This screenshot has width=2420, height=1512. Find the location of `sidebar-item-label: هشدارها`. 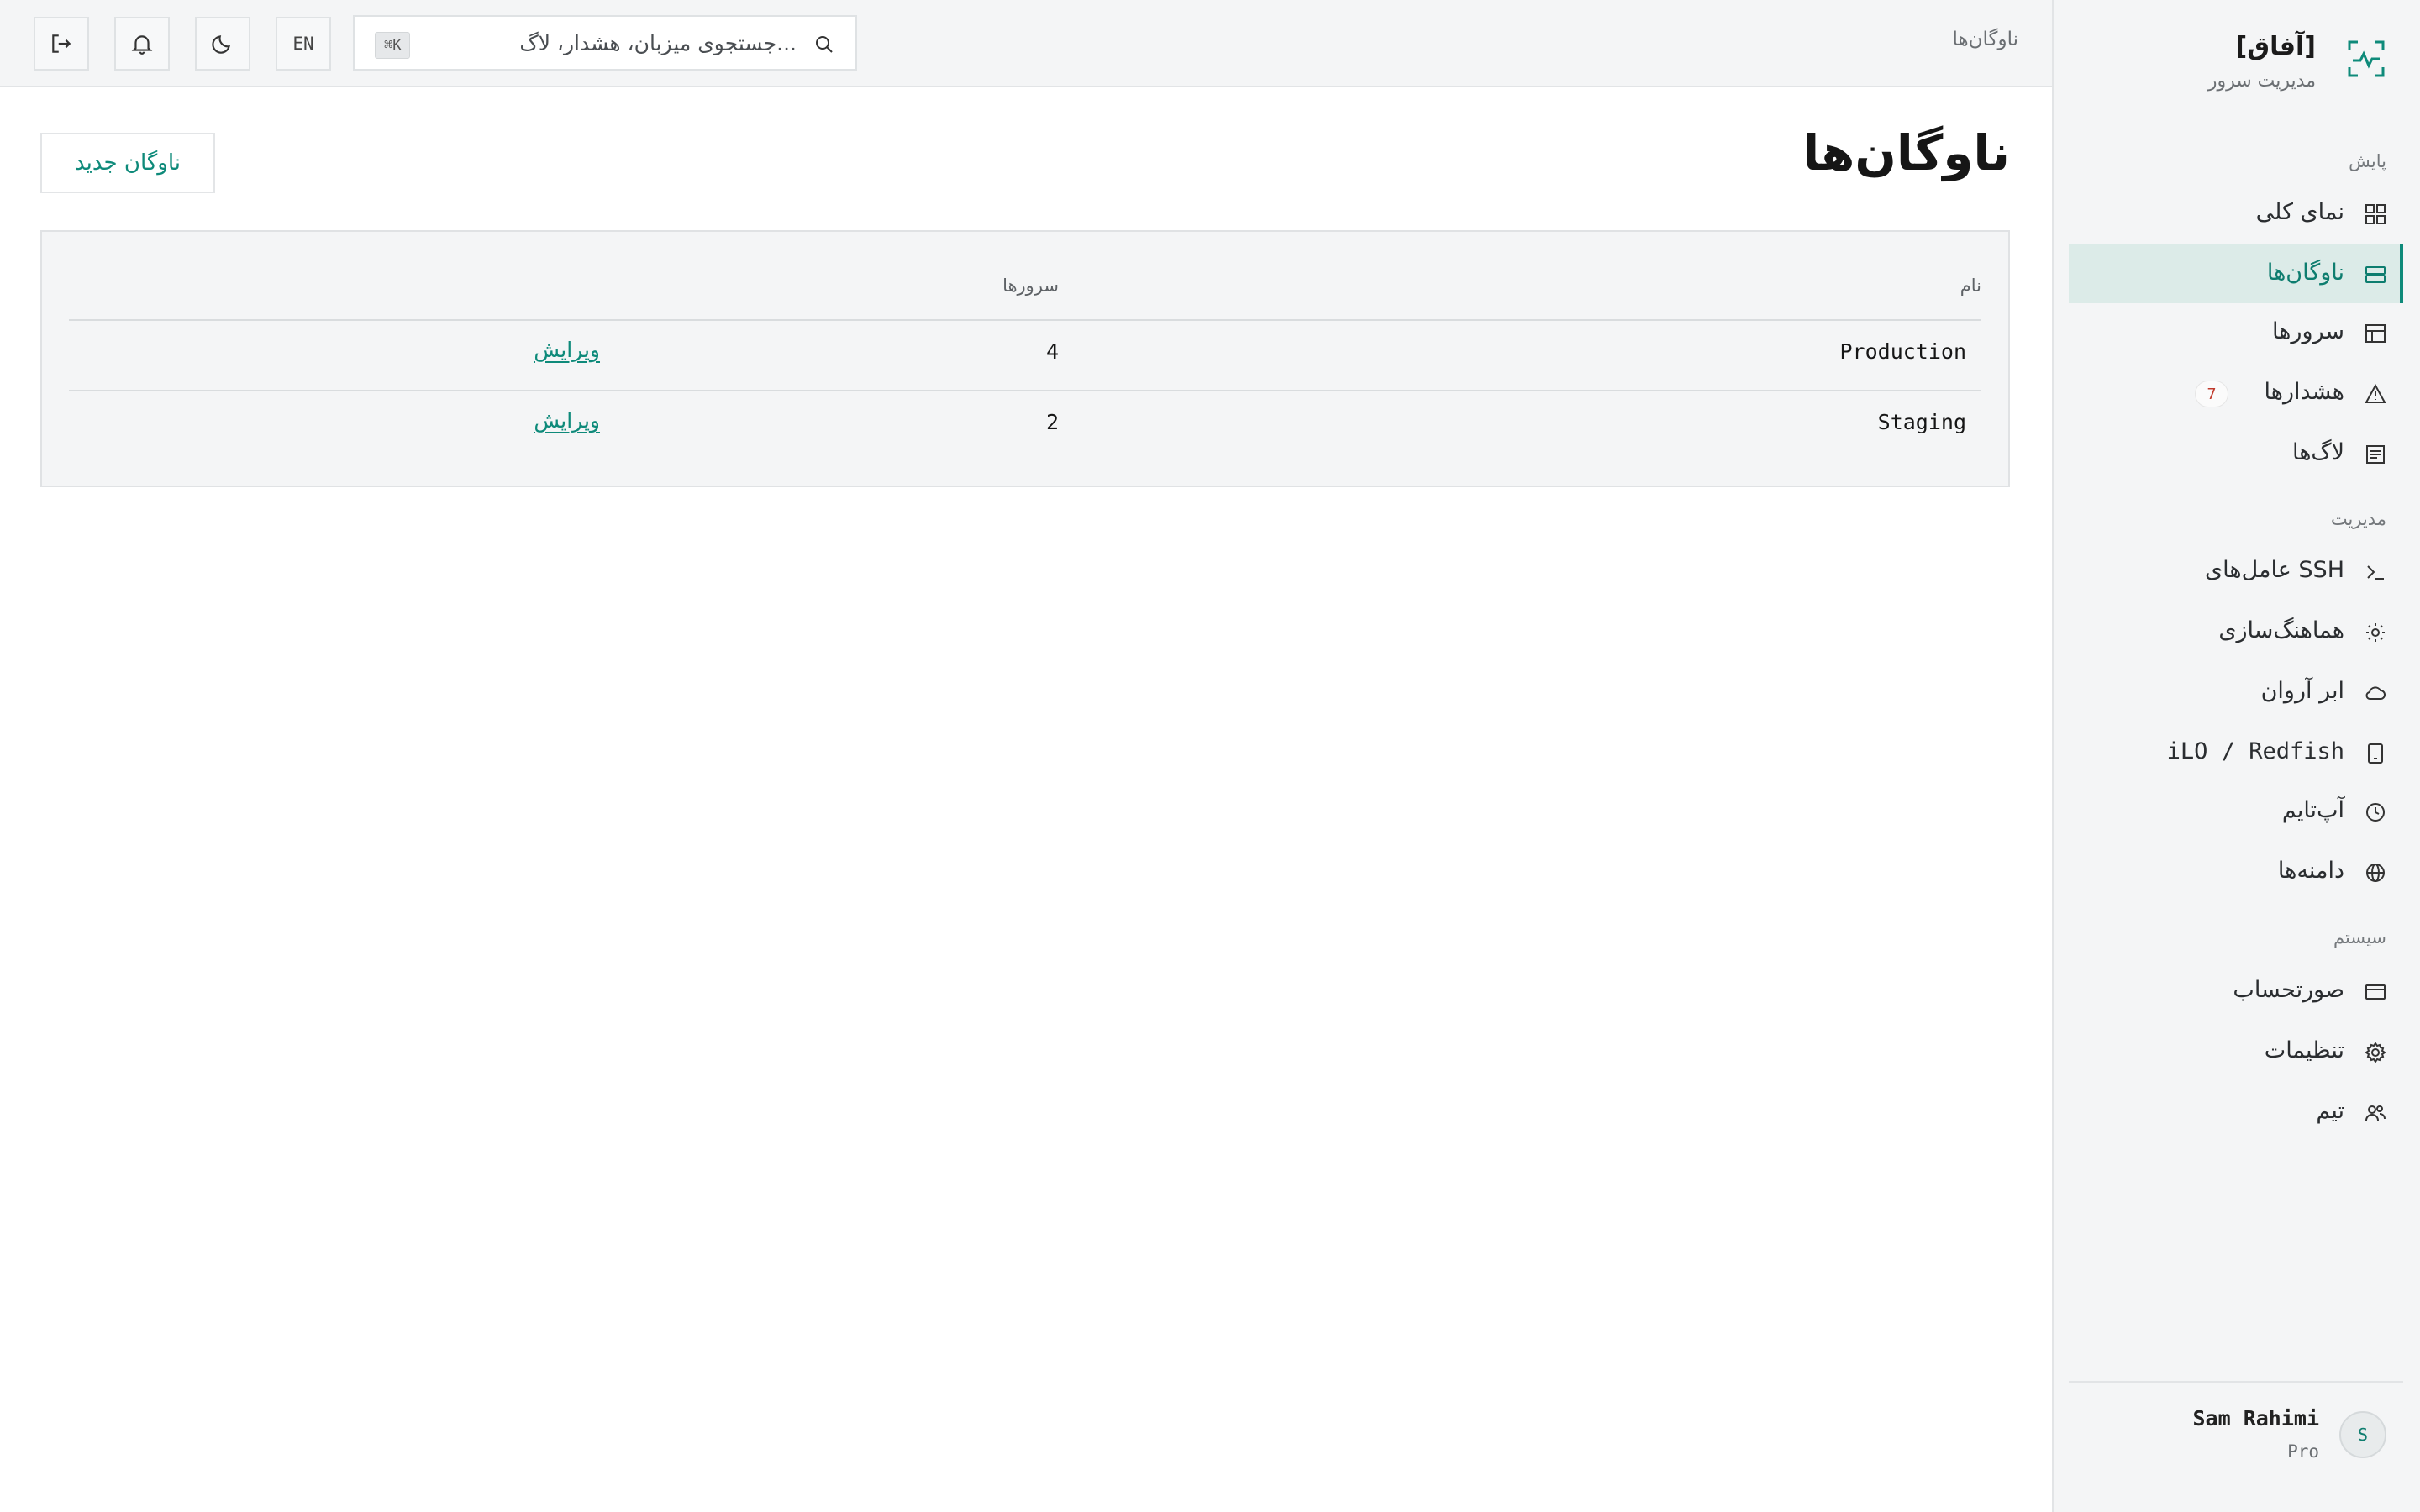

sidebar-item-label: هشدارها is located at coordinates (2304, 392).